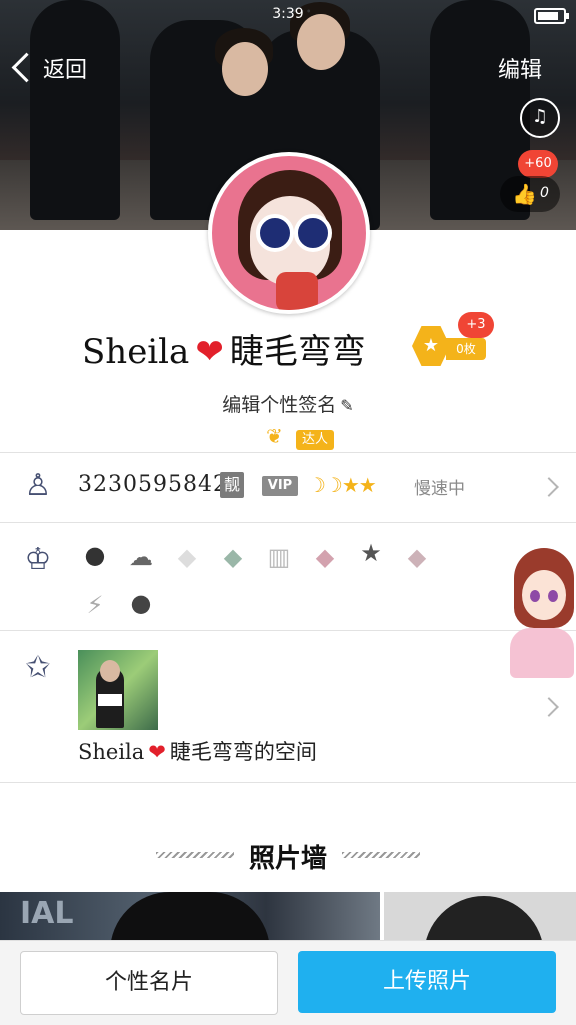 This screenshot has width=576, height=1025. I want to click on upload-photo-button: 上传照片, so click(427, 982).